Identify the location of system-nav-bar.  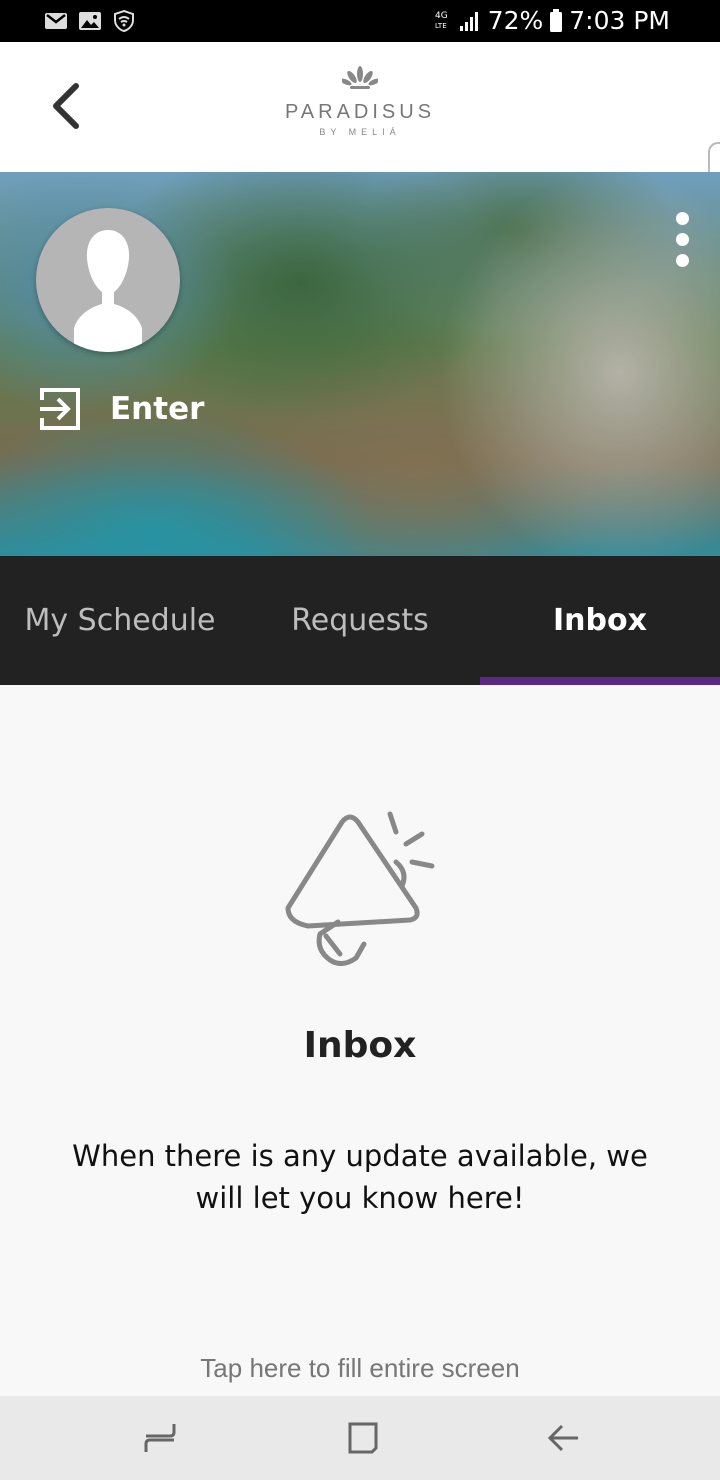
(360, 1438).